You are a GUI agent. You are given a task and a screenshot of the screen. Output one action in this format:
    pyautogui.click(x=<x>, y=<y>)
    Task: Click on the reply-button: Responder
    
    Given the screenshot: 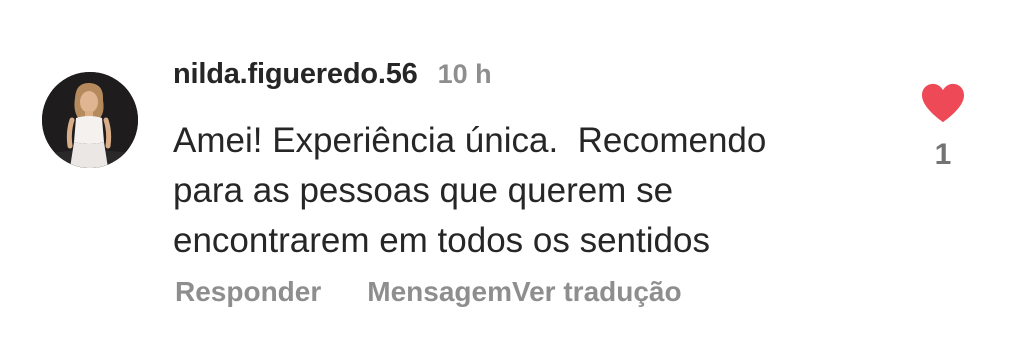 What is the action you would take?
    pyautogui.click(x=248, y=292)
    